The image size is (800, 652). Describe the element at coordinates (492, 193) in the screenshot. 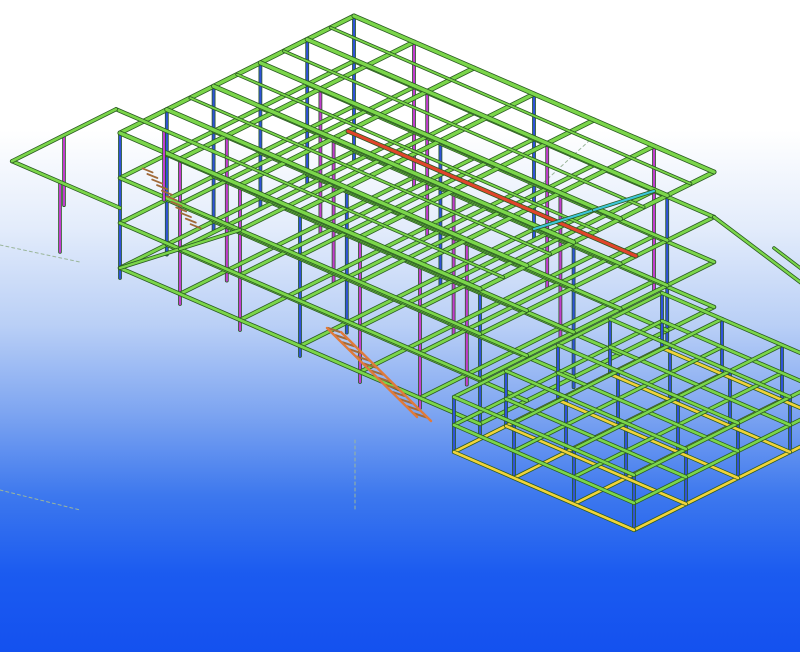

I see `red-beam` at that location.